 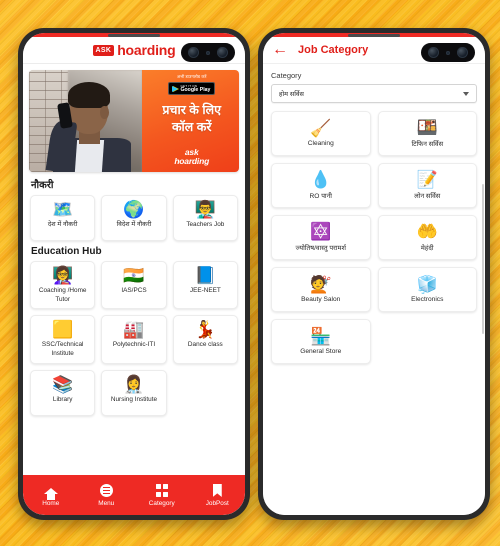 What do you see at coordinates (217, 503) in the screenshot?
I see `nav-label: JobPost` at bounding box center [217, 503].